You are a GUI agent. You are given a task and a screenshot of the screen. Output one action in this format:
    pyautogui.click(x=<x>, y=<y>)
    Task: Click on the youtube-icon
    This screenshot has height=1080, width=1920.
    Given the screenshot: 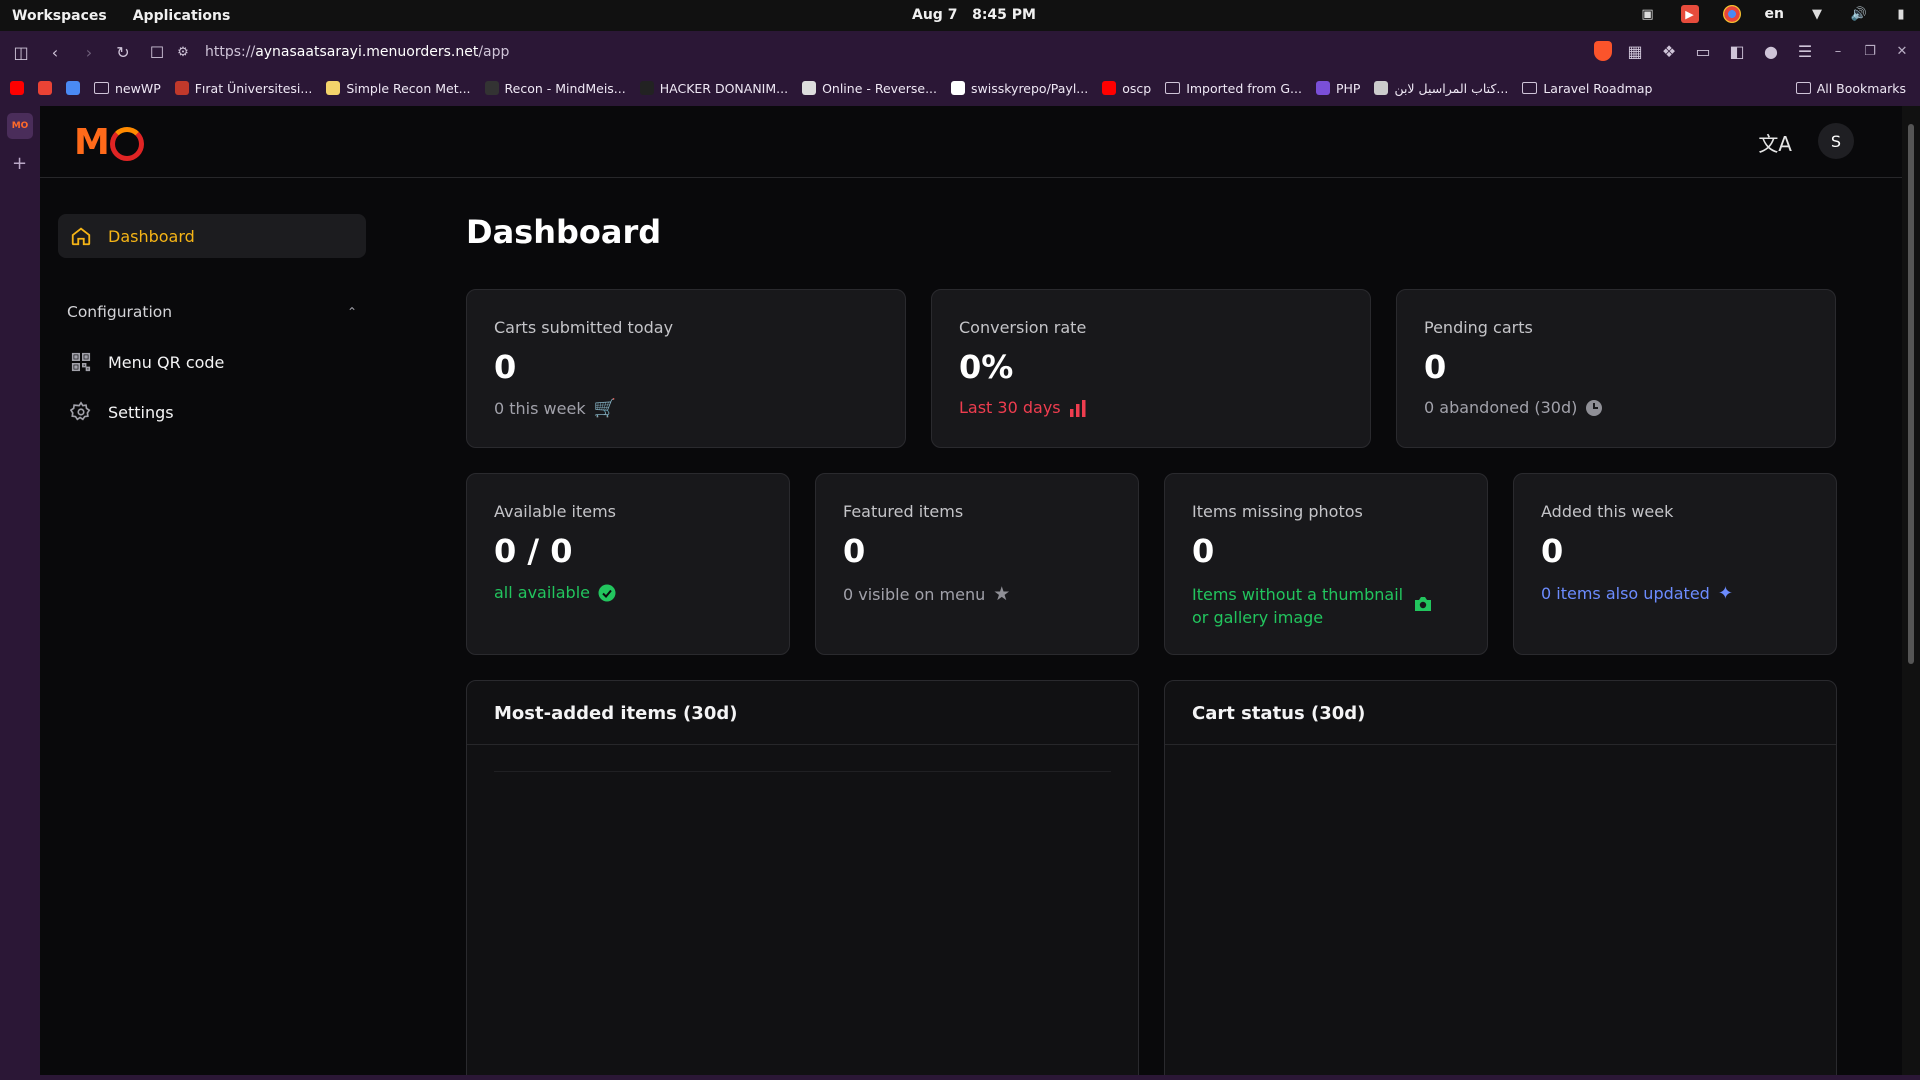 What is the action you would take?
    pyautogui.click(x=17, y=88)
    